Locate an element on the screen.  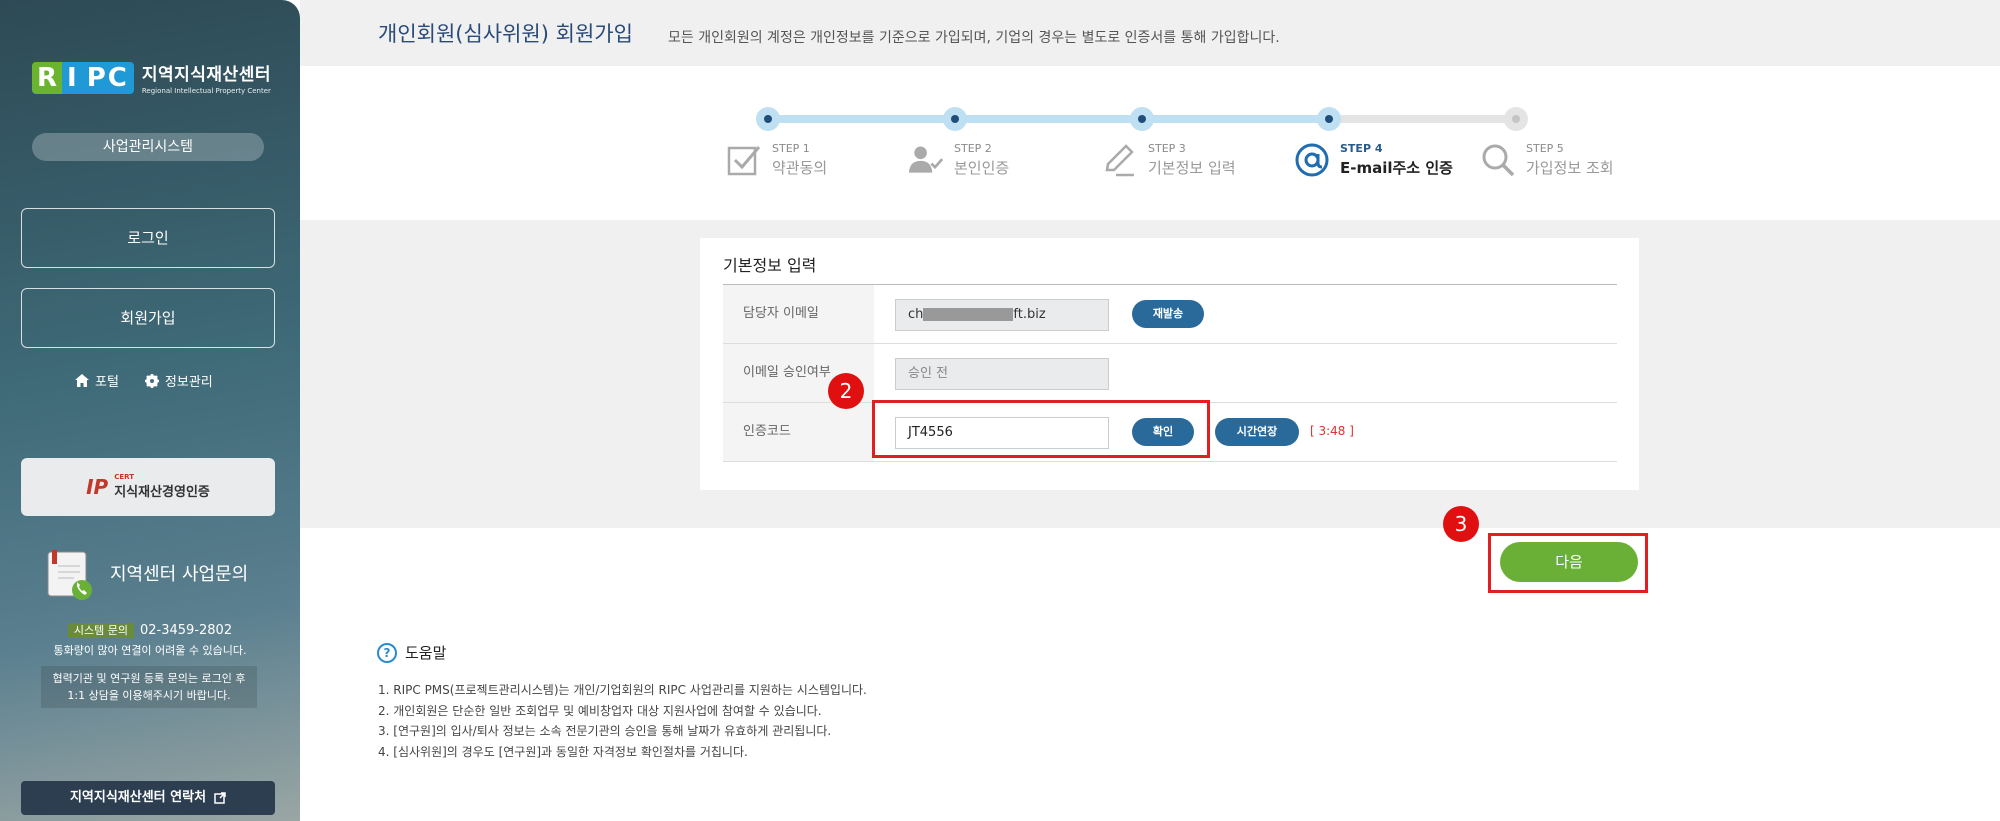
cert-banner: IP CERT 지식재산경영인증 is located at coordinates (148, 487).